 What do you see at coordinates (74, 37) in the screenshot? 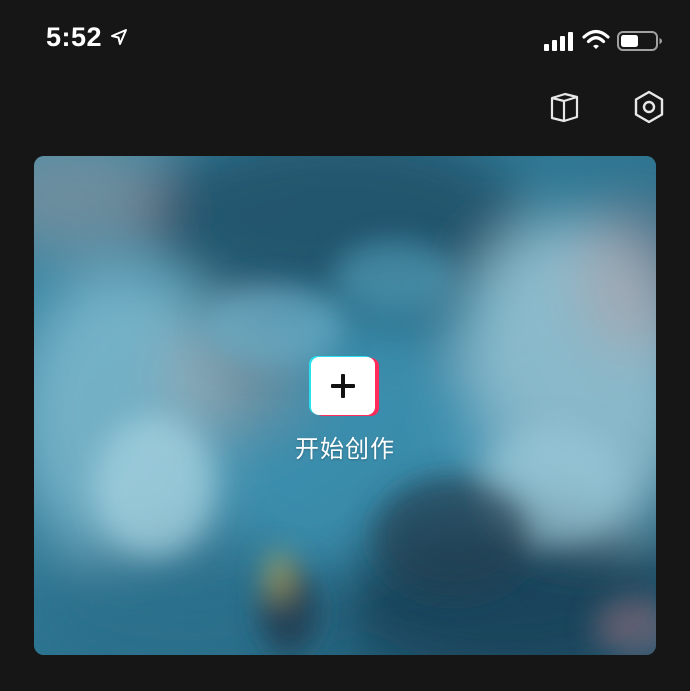
I see `status-time: 5:52` at bounding box center [74, 37].